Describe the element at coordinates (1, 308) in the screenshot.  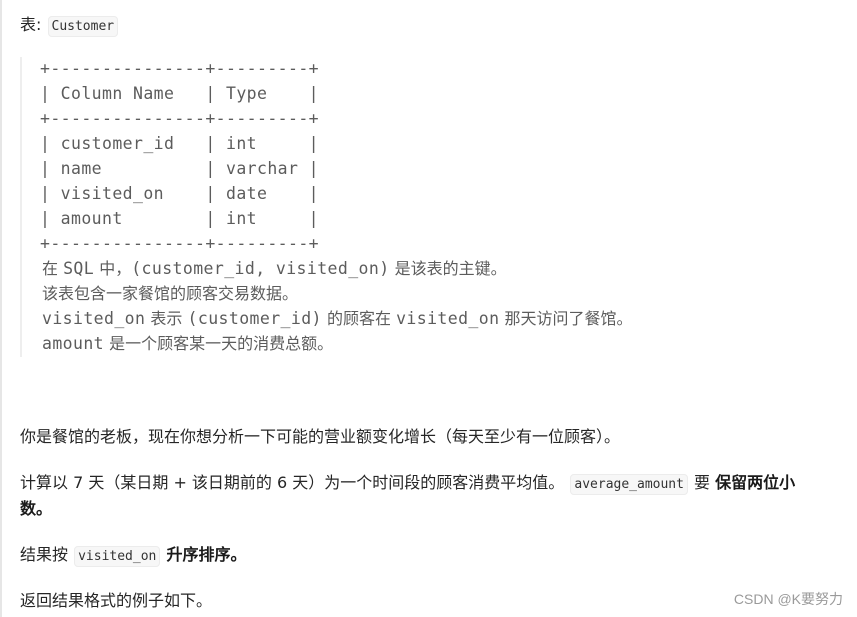
I see `page-left-border` at that location.